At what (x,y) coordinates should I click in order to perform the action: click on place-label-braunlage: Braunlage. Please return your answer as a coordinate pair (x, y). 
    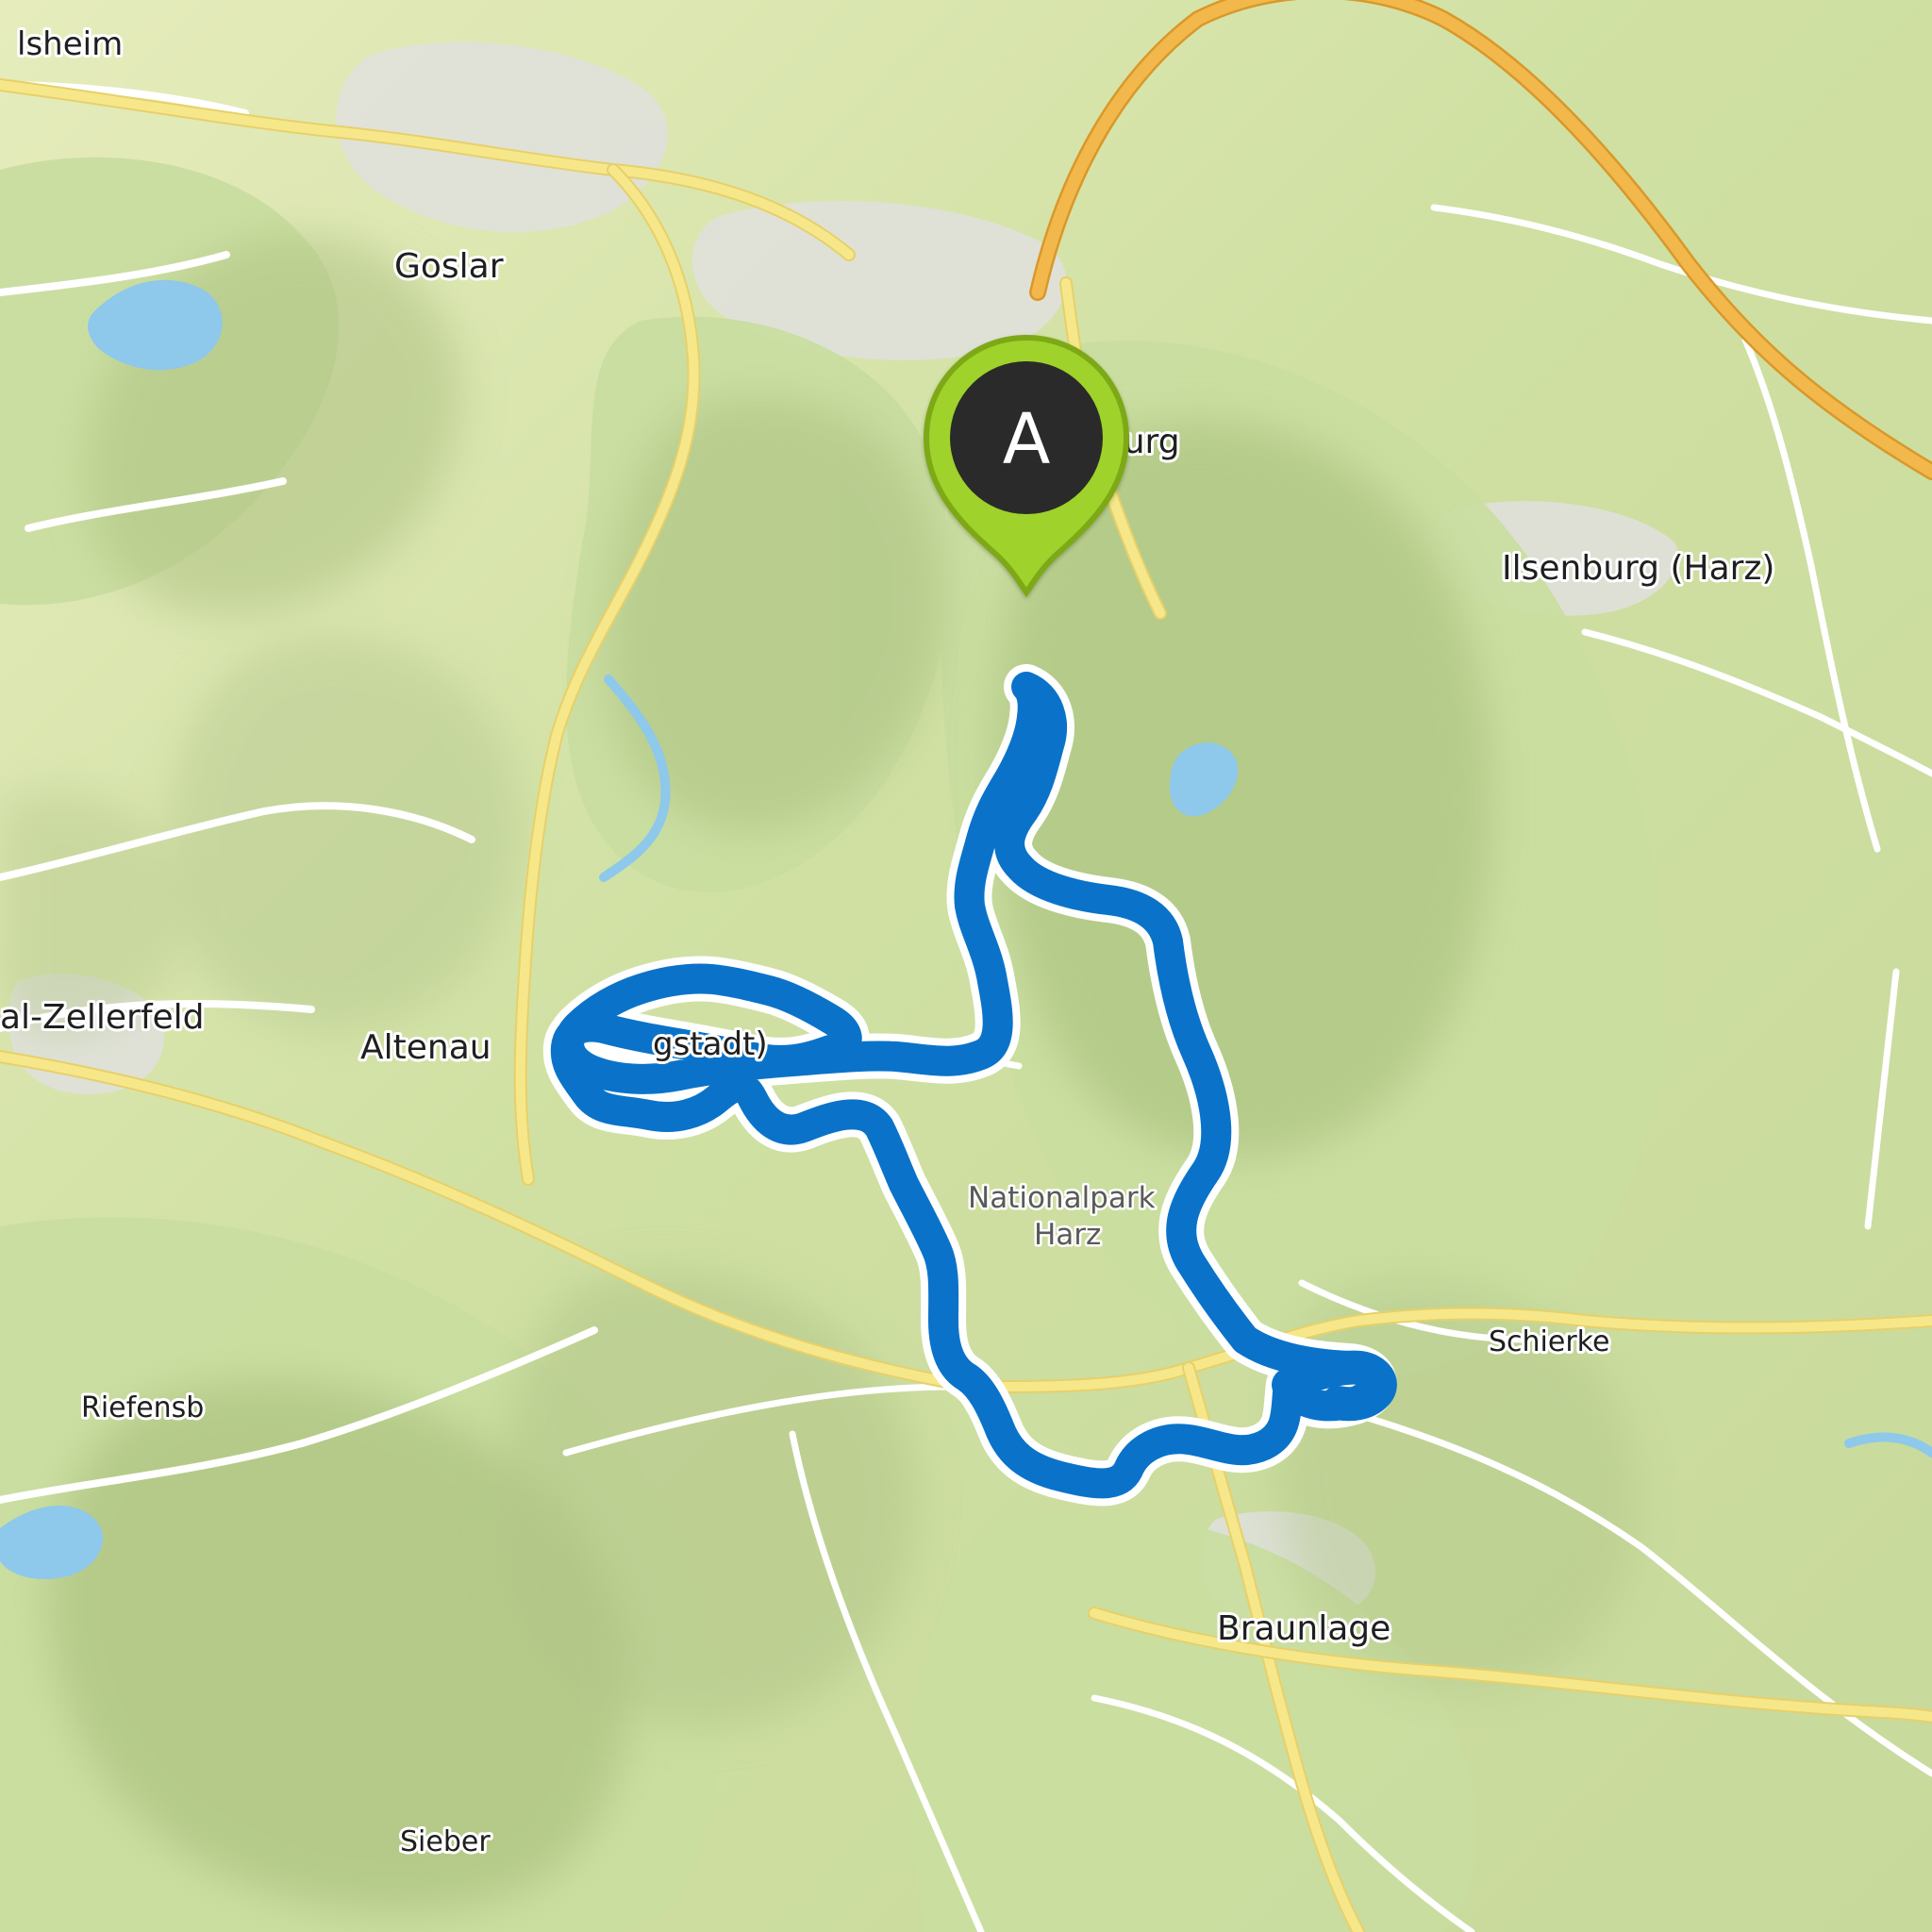
    Looking at the image, I should click on (1304, 1628).